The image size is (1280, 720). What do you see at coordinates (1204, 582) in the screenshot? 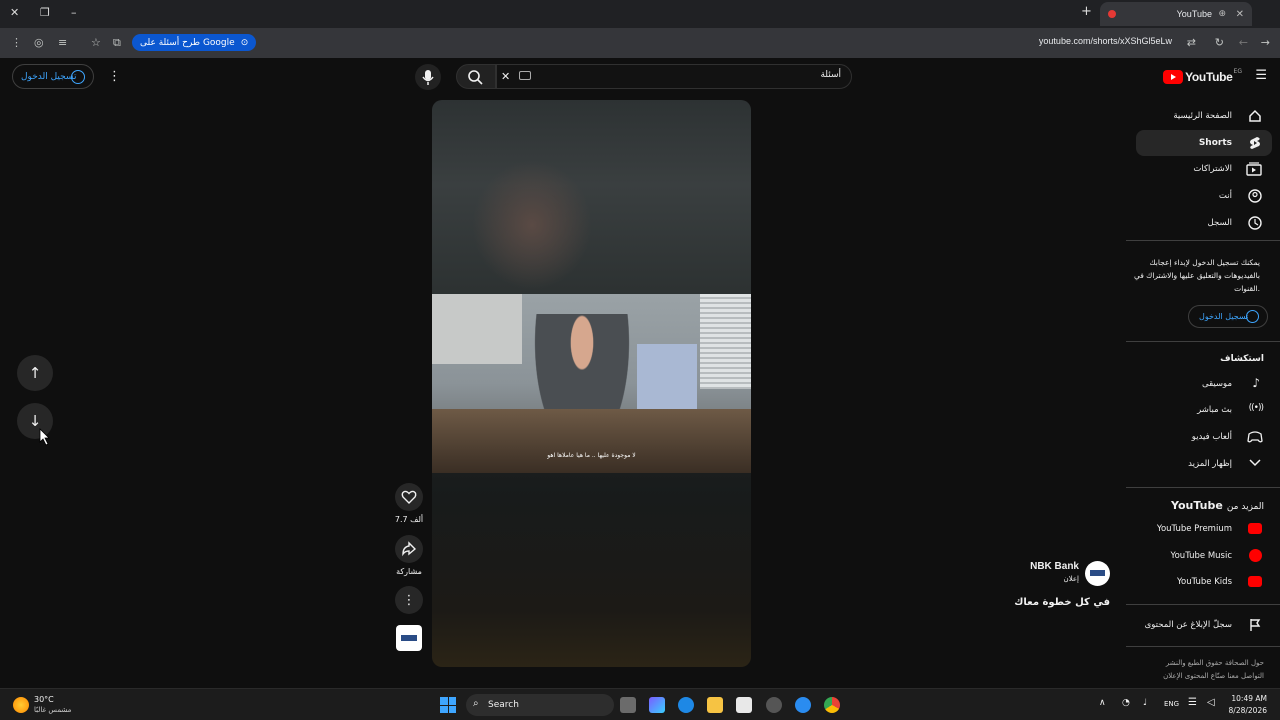
I see `sidebar-item-youtube-kids: YouTube Kids` at bounding box center [1204, 582].